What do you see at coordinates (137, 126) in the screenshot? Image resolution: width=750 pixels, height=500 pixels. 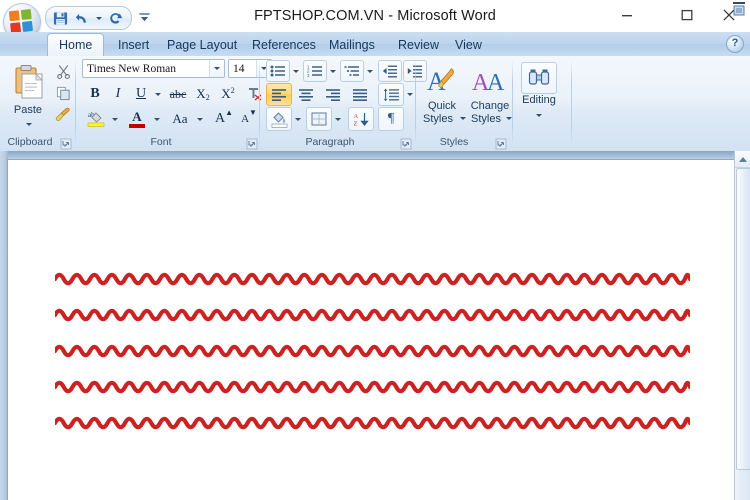 I see `font-color-swatch` at bounding box center [137, 126].